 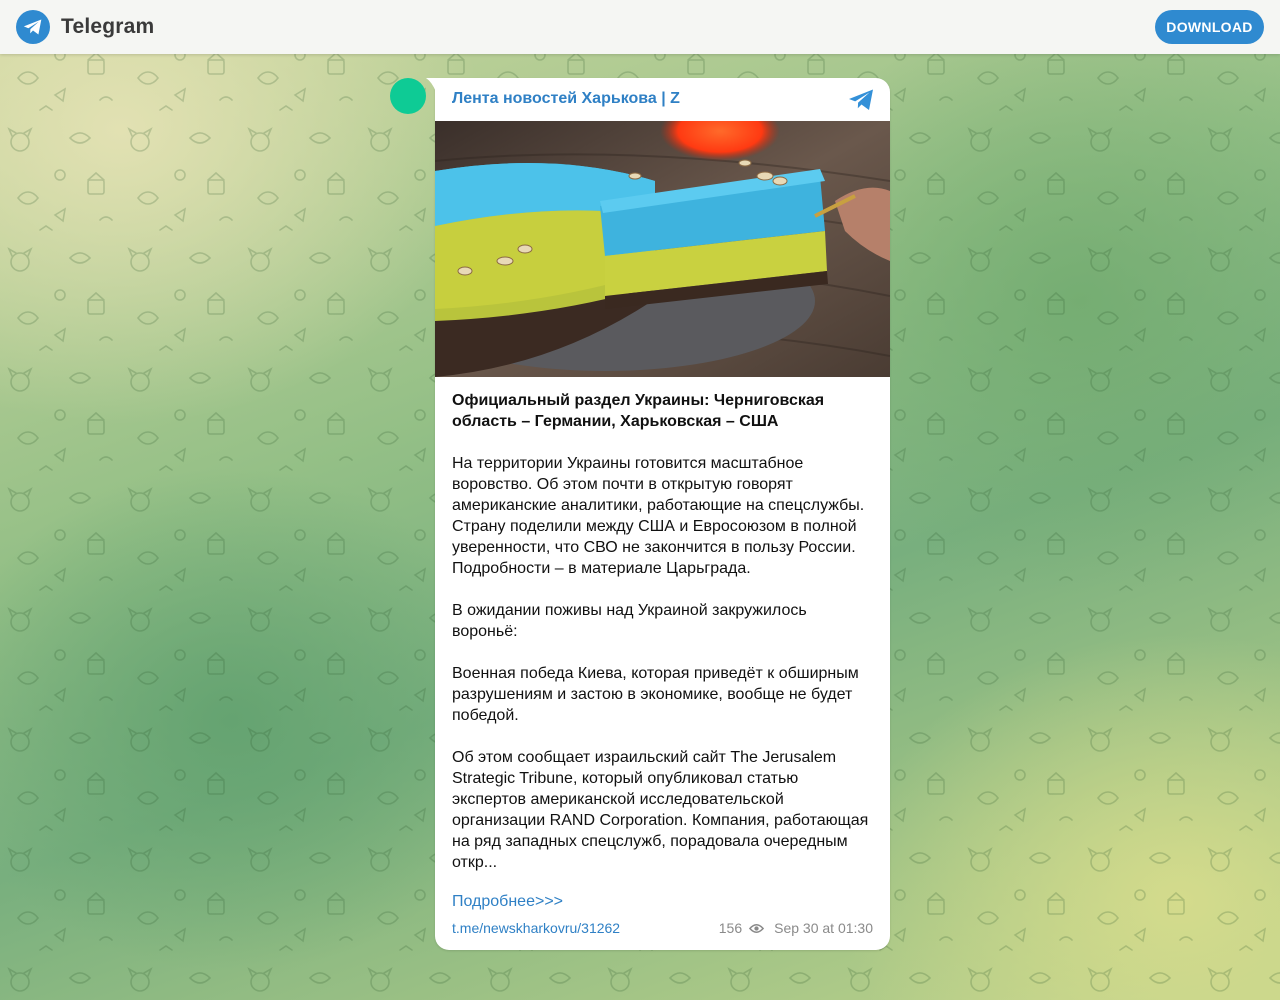 I want to click on post-date: Sep 30 at 01:30, so click(x=823, y=928).